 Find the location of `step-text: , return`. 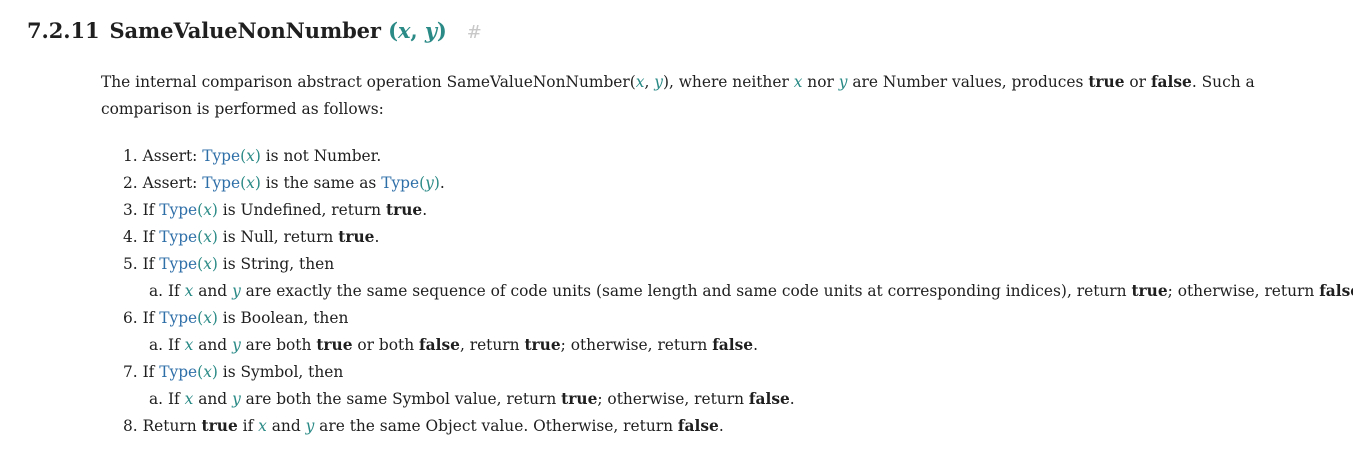

step-text: , return is located at coordinates (492, 345).